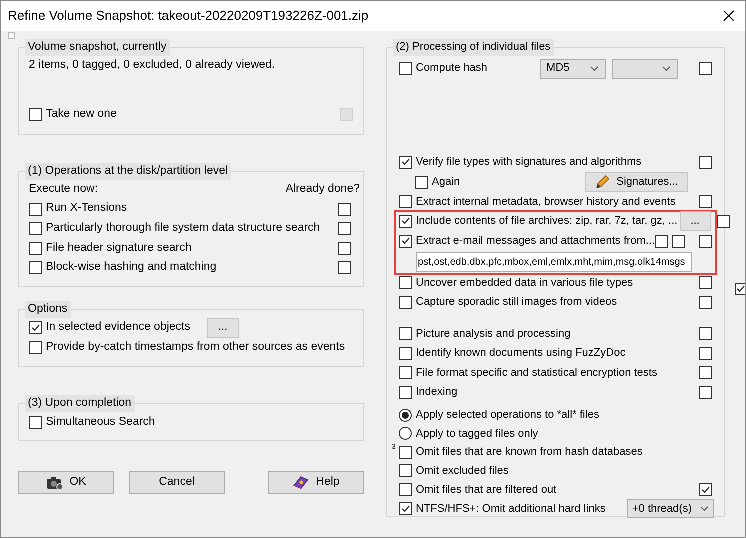 The height and width of the screenshot is (538, 746). Describe the element at coordinates (437, 392) in the screenshot. I see `option-label: Indexing` at that location.